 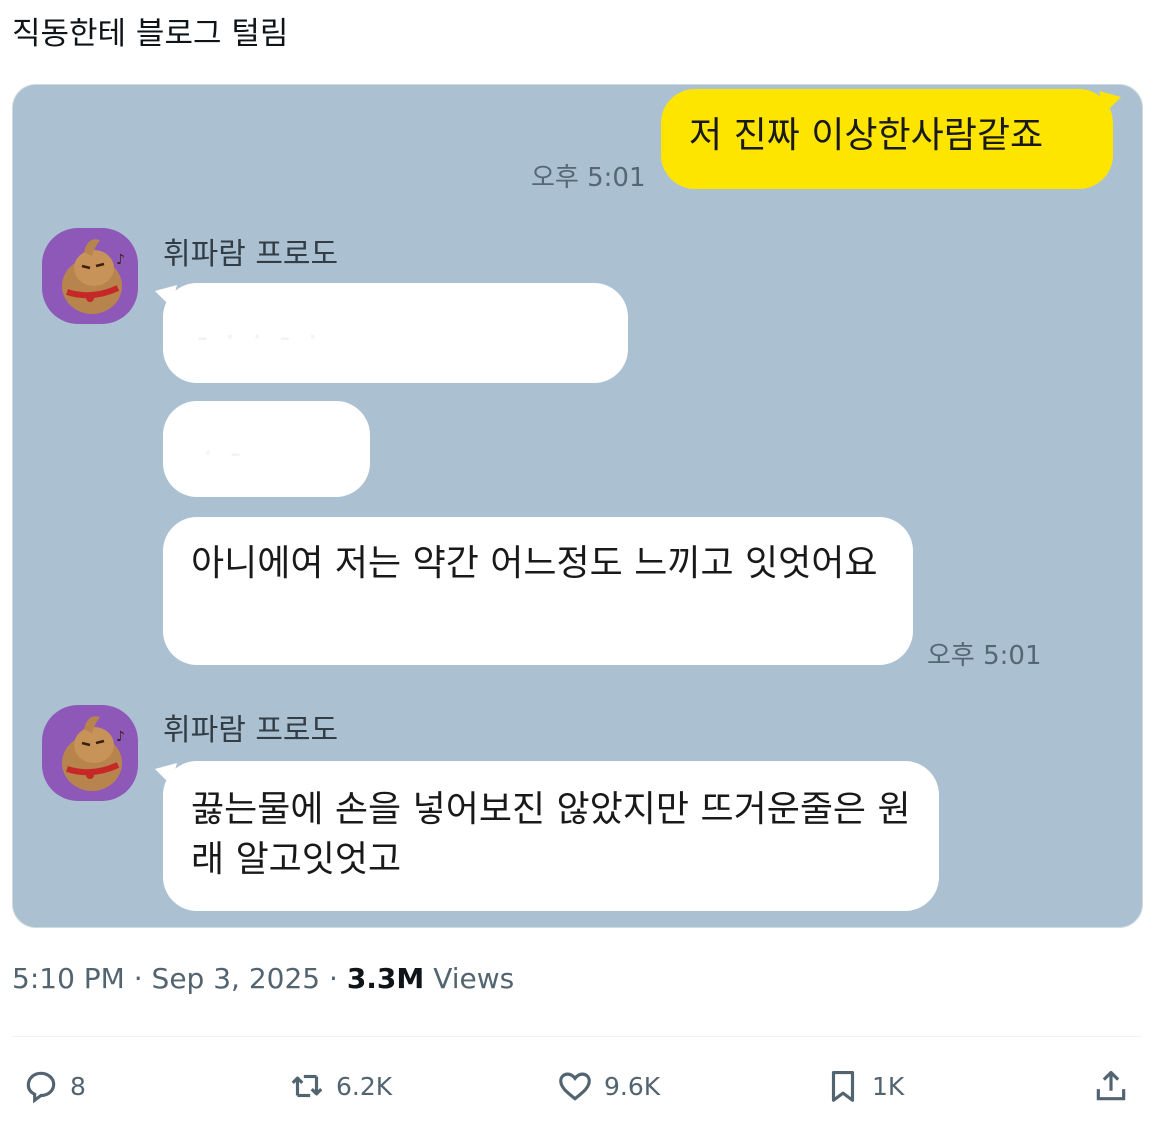 I want to click on blurred-message-short: · -, so click(x=266, y=449).